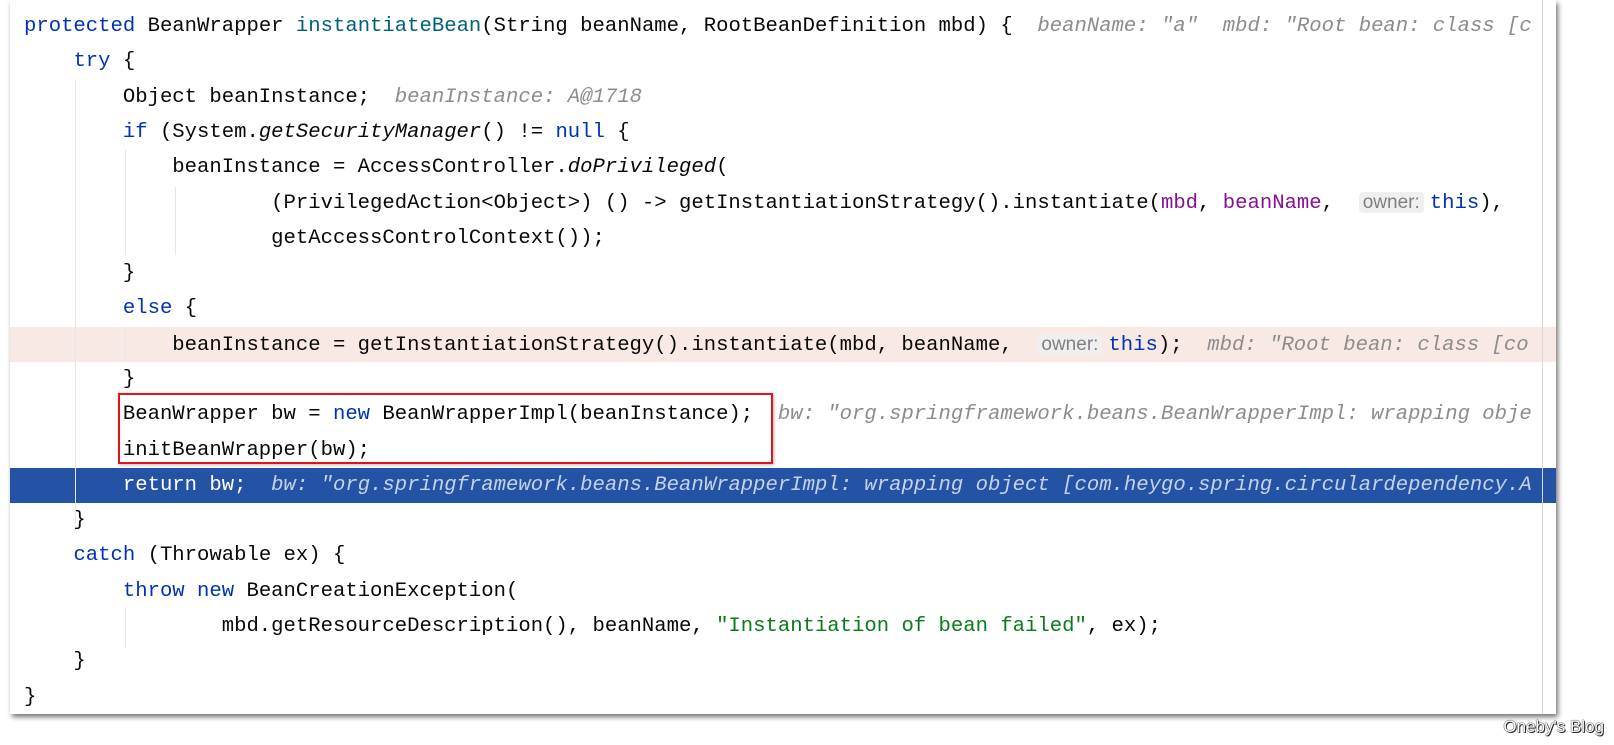 The height and width of the screenshot is (745, 1614). I want to click on right-margin-guide, so click(1542, 357).